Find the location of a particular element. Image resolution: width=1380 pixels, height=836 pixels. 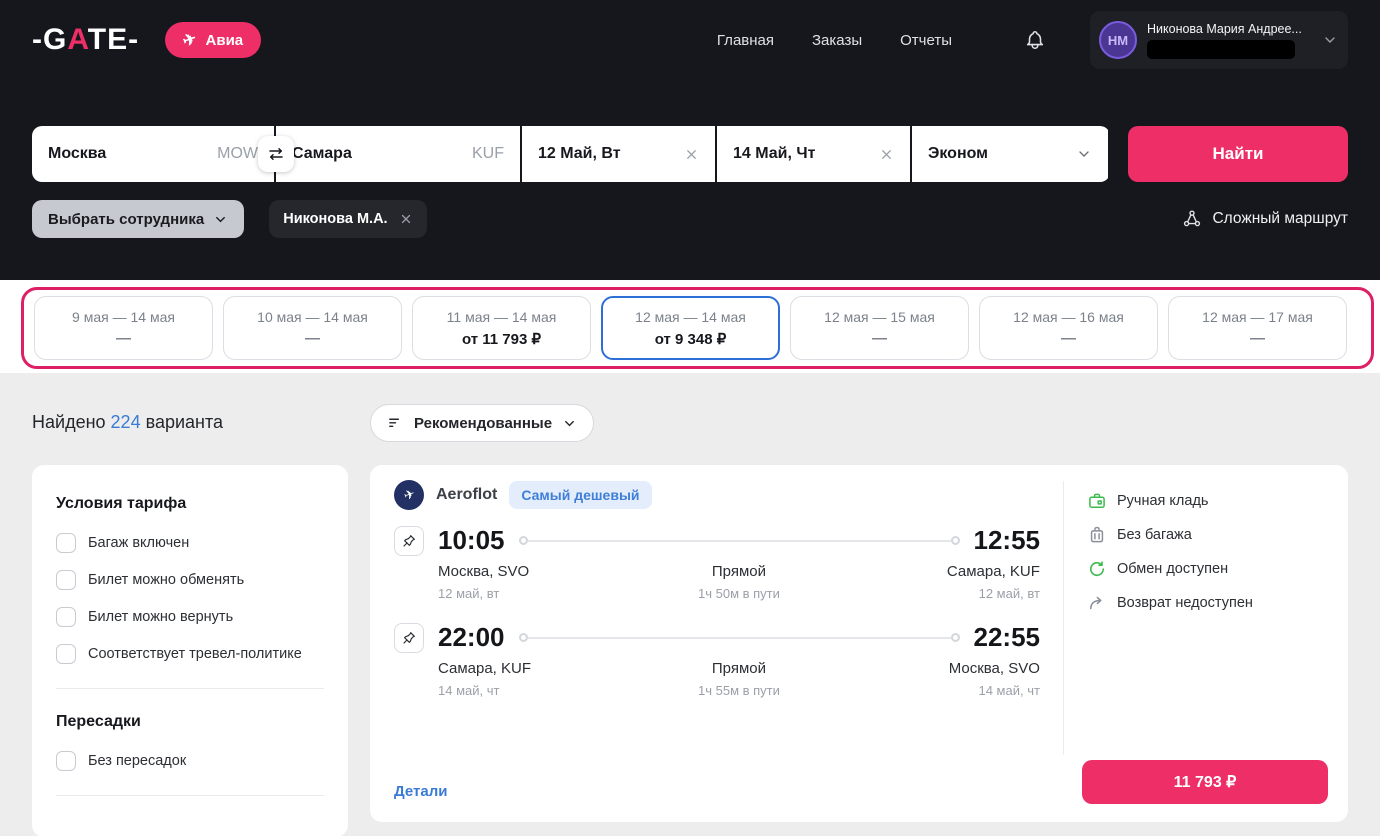

notifications-bell-icon is located at coordinates (1035, 40).